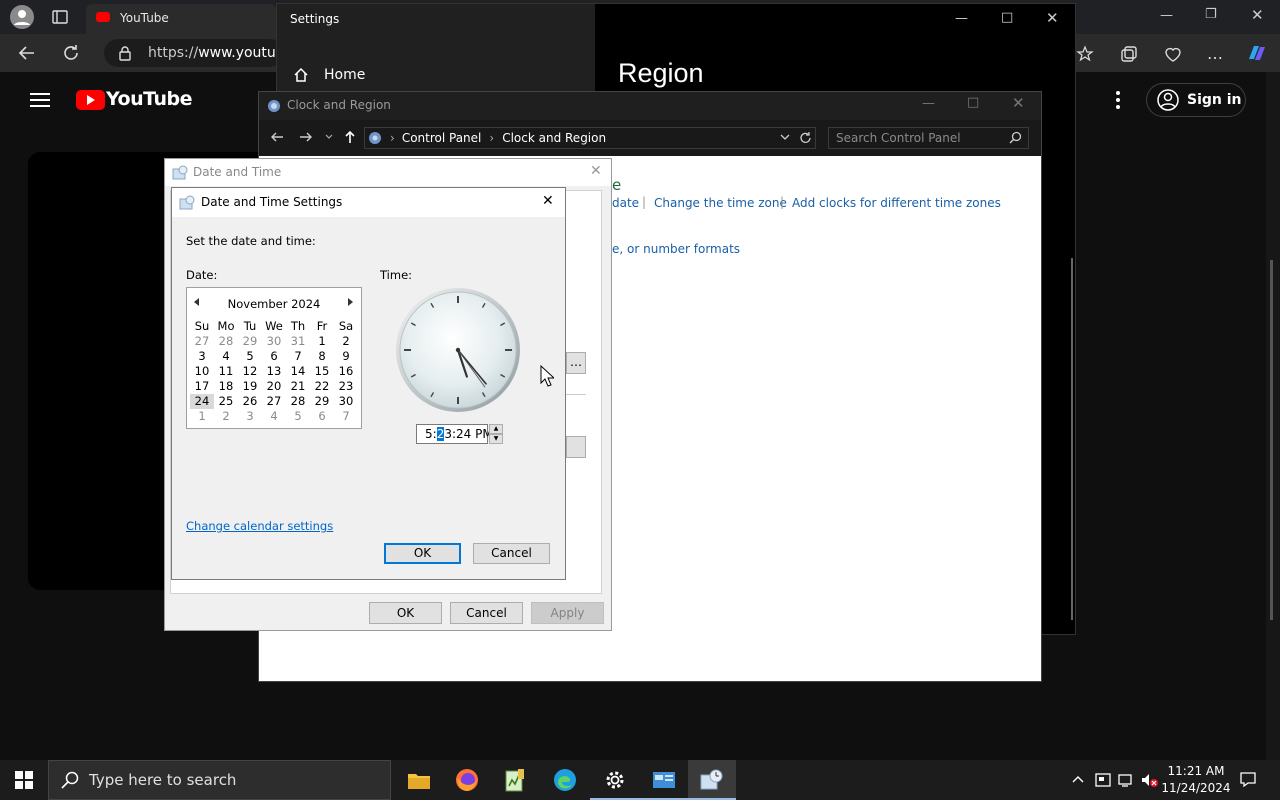 This screenshot has width=1280, height=800. Describe the element at coordinates (125, 53) in the screenshot. I see `lock-icon` at that location.